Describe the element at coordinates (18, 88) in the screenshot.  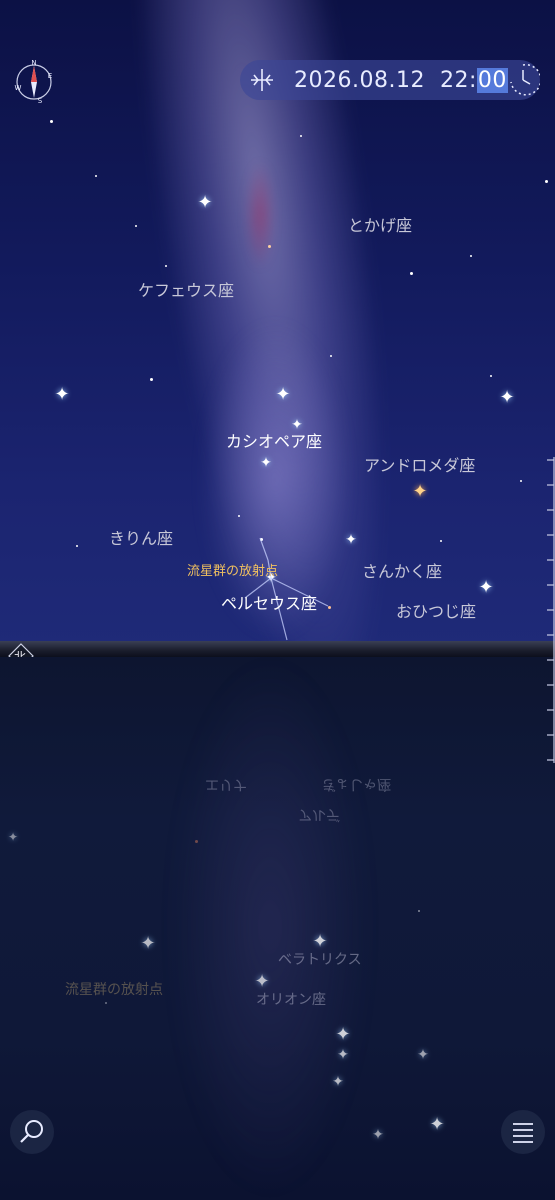
I see `compass-w: W` at that location.